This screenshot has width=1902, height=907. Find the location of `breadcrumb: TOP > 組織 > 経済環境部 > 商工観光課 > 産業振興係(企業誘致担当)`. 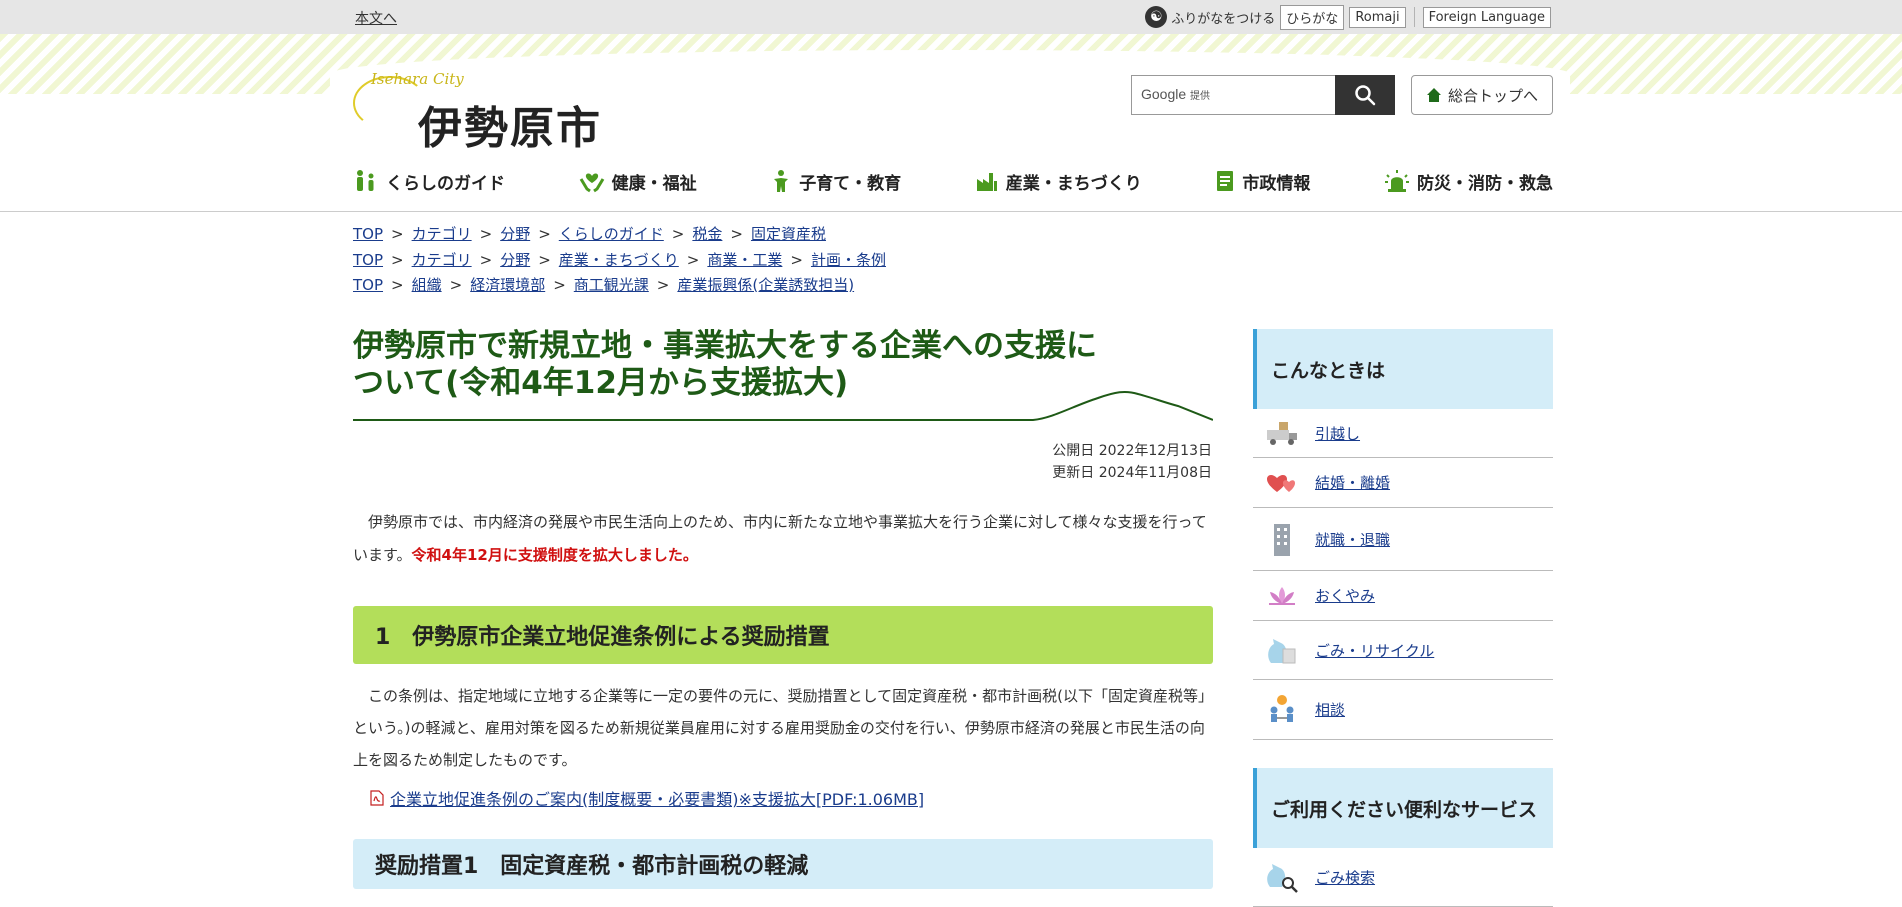

breadcrumb: TOP > 組織 > 経済環境部 > 商工観光課 > 産業振興係(企業誘致担当) is located at coordinates (619, 286).